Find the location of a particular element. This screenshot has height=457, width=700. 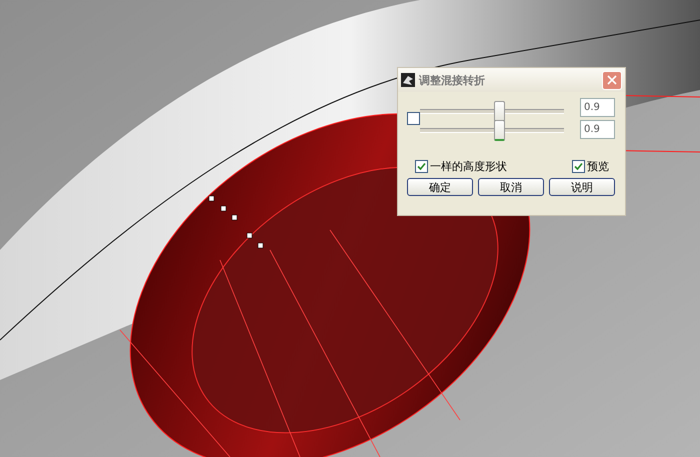

app-icon is located at coordinates (408, 80).